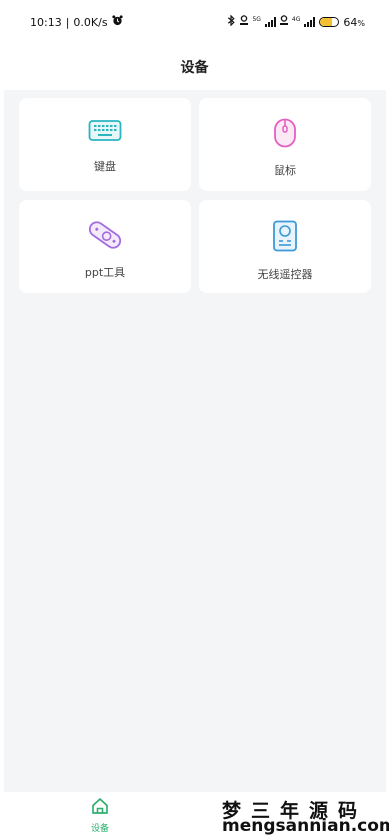 The image size is (389, 839). I want to click on device-label: 键盘, so click(105, 166).